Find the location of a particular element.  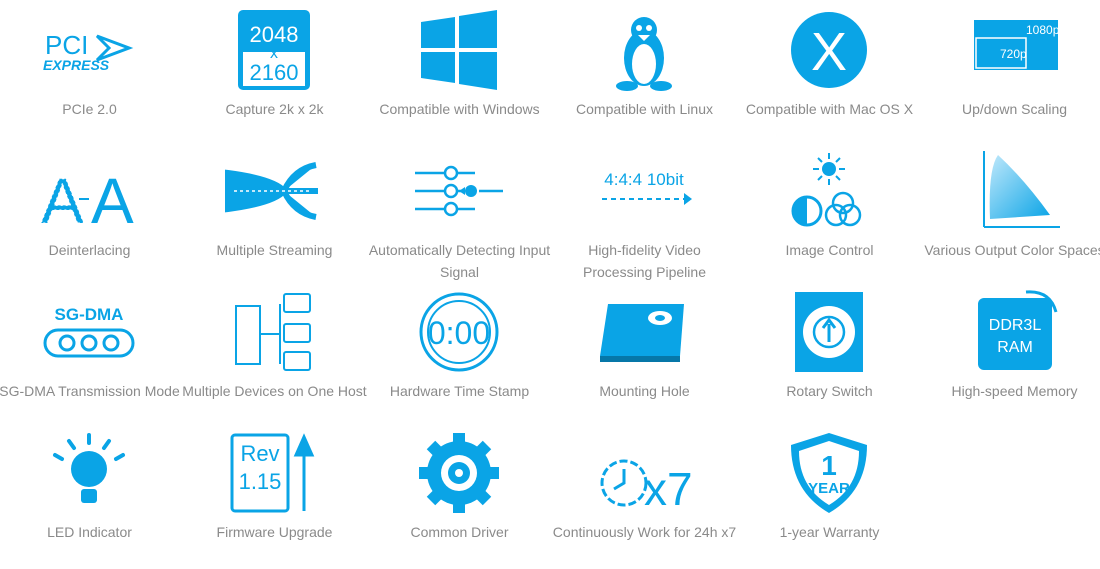

mac-os-x-icon: X is located at coordinates (829, 50).